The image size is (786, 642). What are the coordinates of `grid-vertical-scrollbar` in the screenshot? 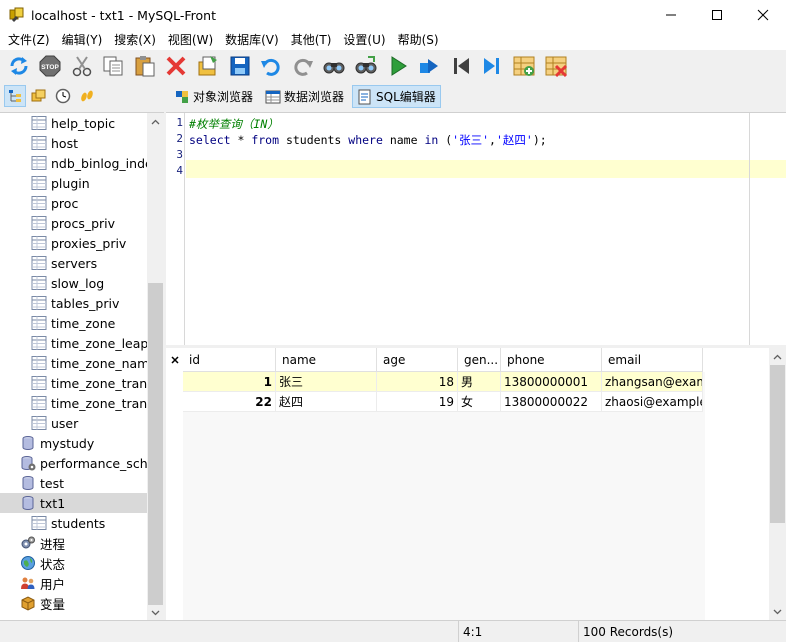 It's located at (777, 484).